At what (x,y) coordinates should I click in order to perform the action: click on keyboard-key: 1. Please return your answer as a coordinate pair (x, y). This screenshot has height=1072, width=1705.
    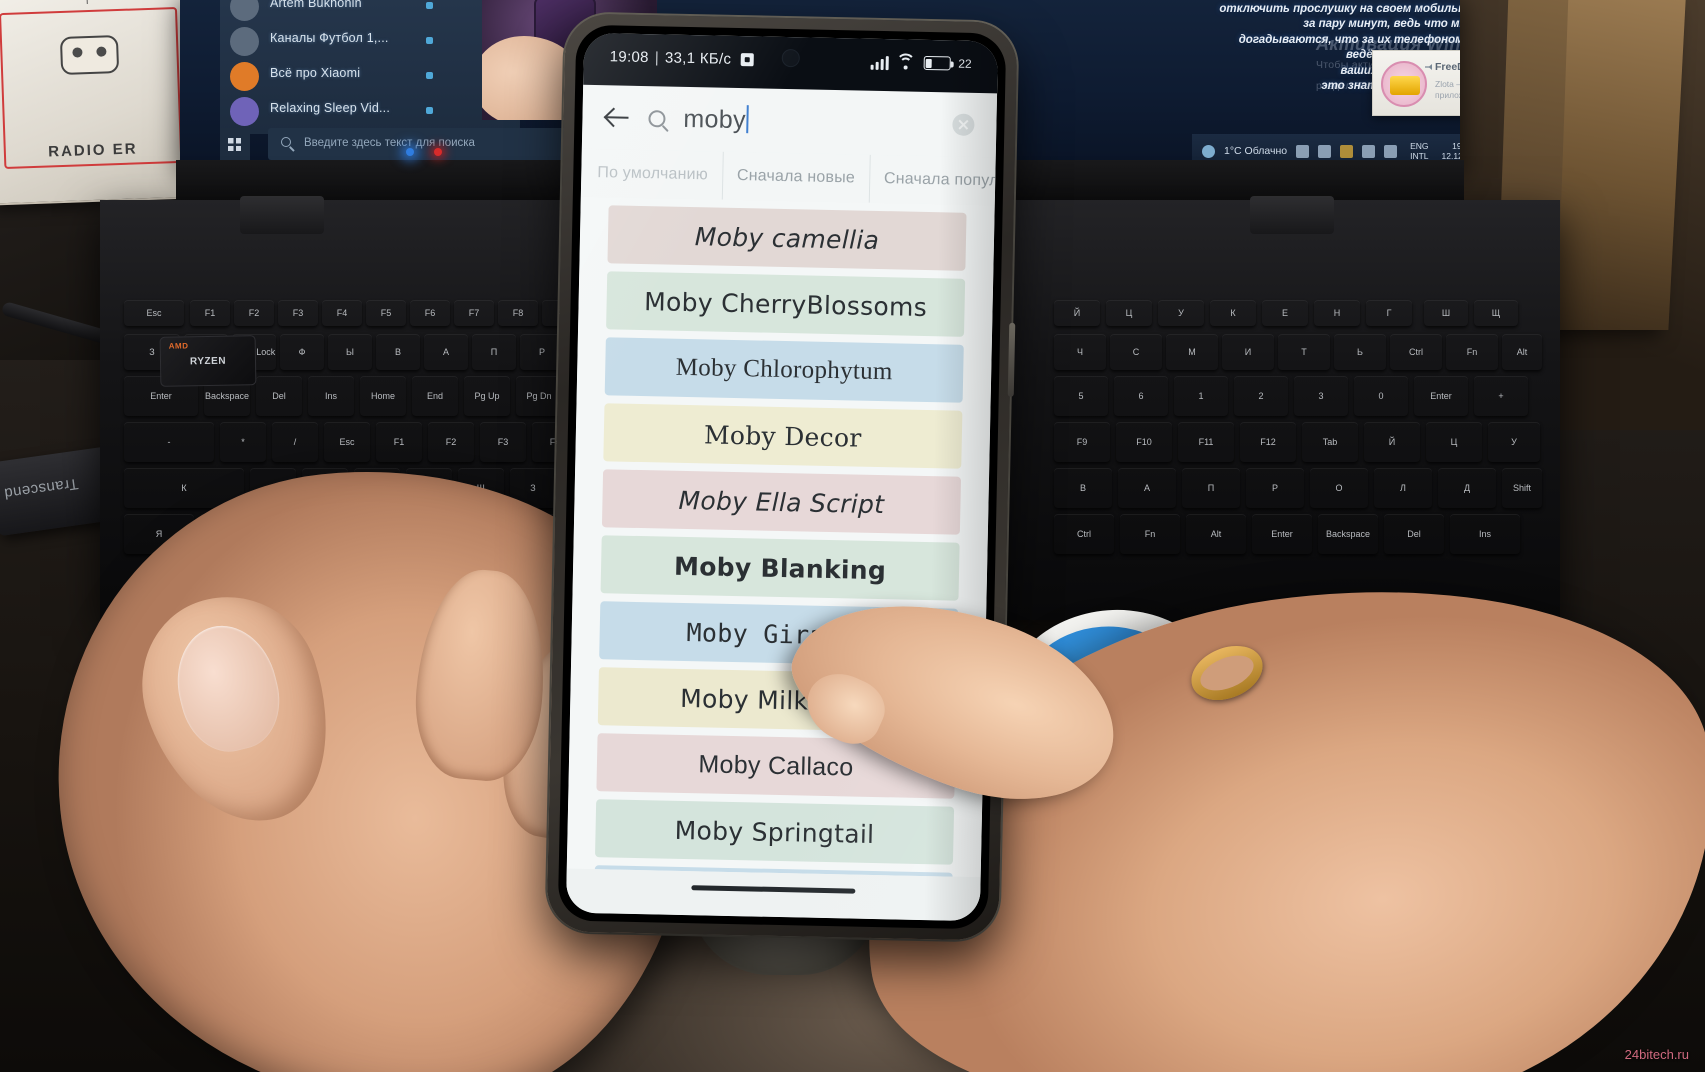
    Looking at the image, I should click on (1201, 396).